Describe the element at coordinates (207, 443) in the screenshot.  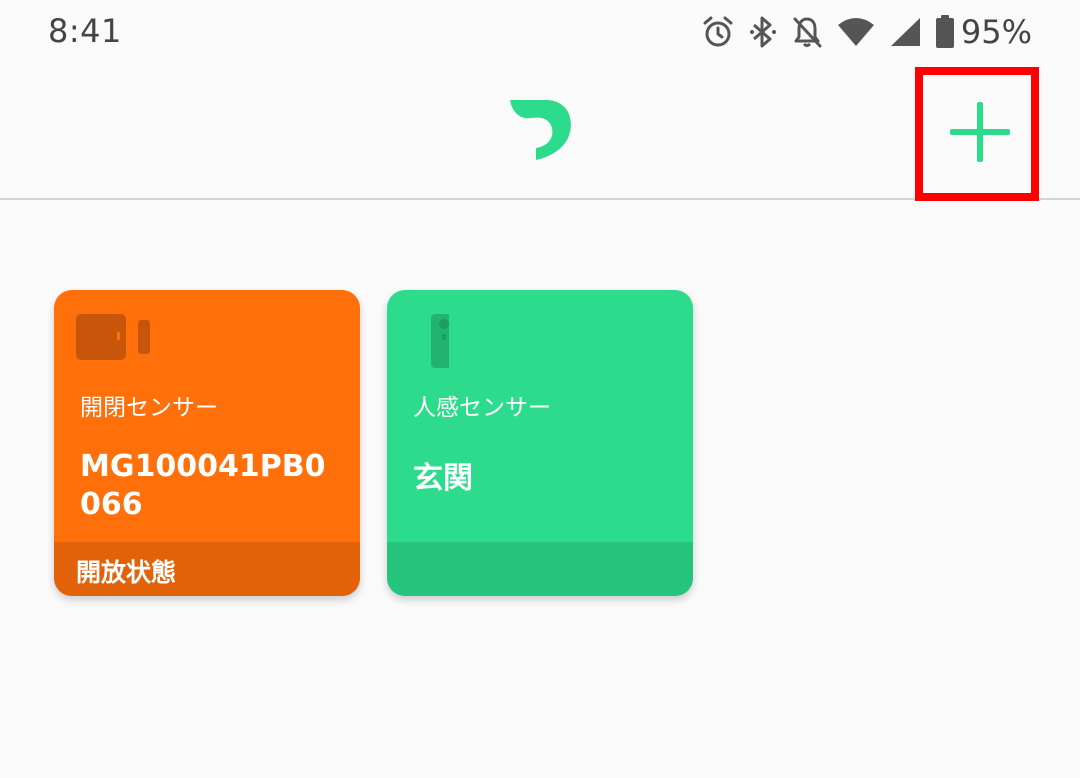
I see `sensor-card-door: 開閉センサー MG100041PB0066 開放状態` at that location.